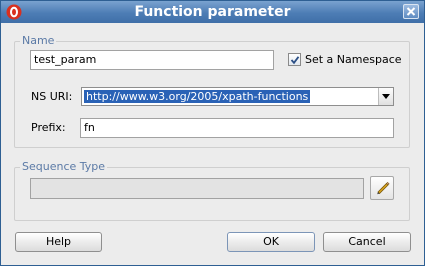 Image resolution: width=425 pixels, height=266 pixels. I want to click on help-button: Help, so click(58, 242).